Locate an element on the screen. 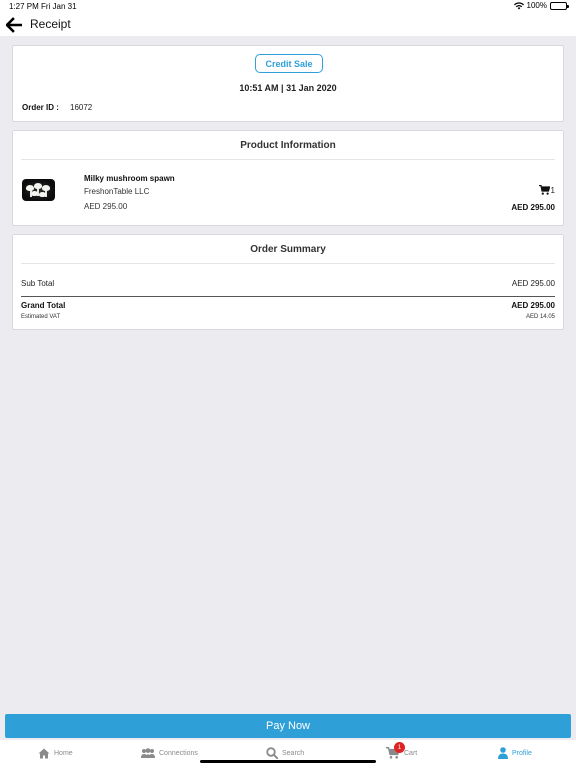 This screenshot has height=768, width=576. order-summary-title: Order Summary is located at coordinates (288, 249).